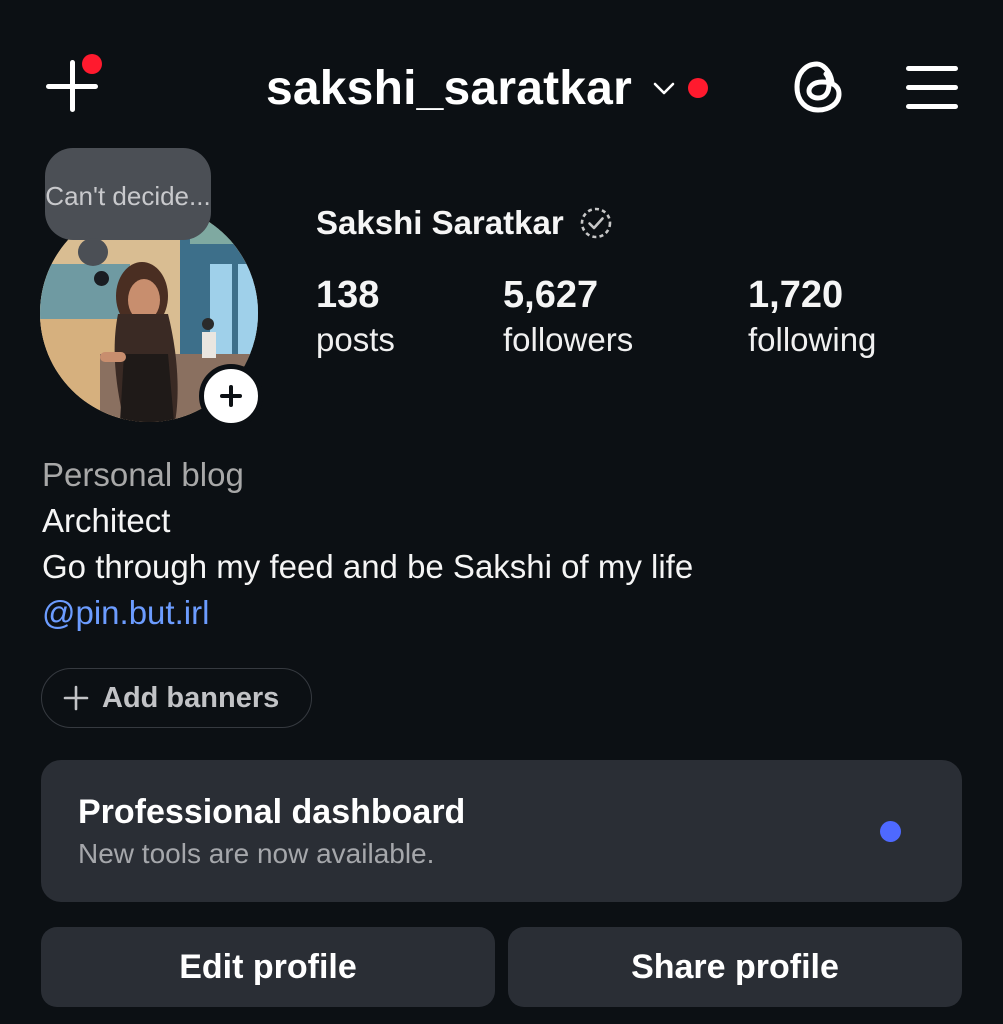 The height and width of the screenshot is (1024, 1003). What do you see at coordinates (812, 317) in the screenshot?
I see `following-count: 1,720 following` at bounding box center [812, 317].